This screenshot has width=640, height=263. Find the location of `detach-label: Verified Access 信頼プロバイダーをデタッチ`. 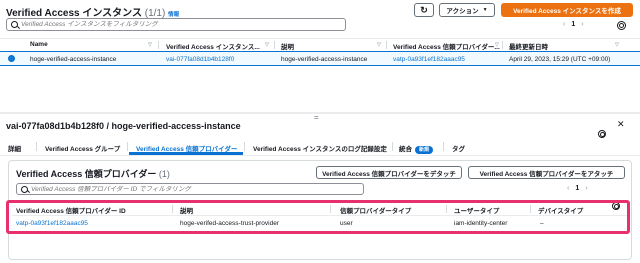

detach-label: Verified Access 信頼プロバイダーをデタッチ is located at coordinates (389, 174).